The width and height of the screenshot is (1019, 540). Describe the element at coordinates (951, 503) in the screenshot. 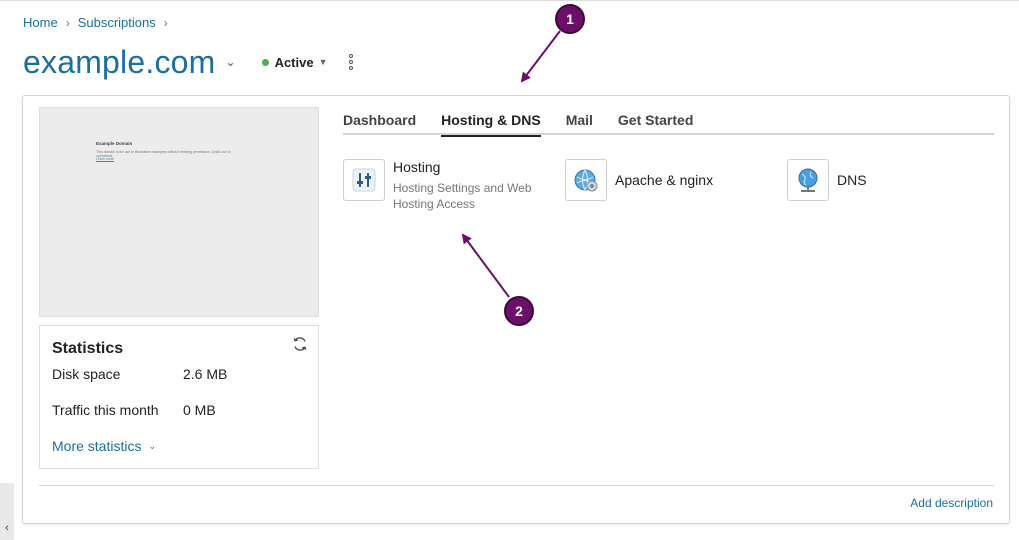

I see `add-description-link: Add description` at that location.